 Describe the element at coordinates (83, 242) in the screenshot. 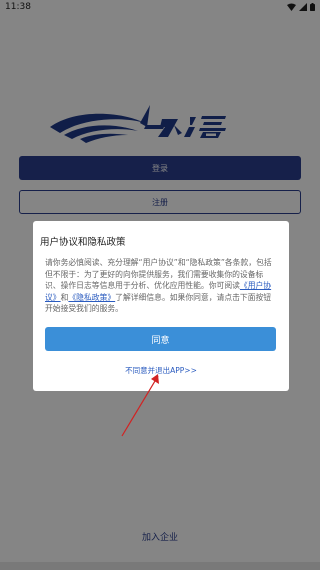

I see `dialog-title: 用户协议和隐私政策` at that location.